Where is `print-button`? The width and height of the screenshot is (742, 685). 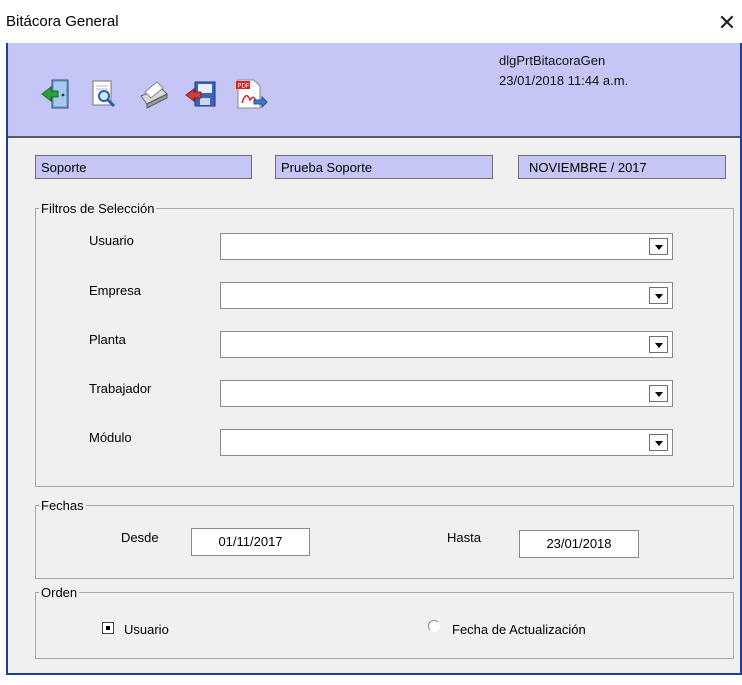
print-button is located at coordinates (153, 94).